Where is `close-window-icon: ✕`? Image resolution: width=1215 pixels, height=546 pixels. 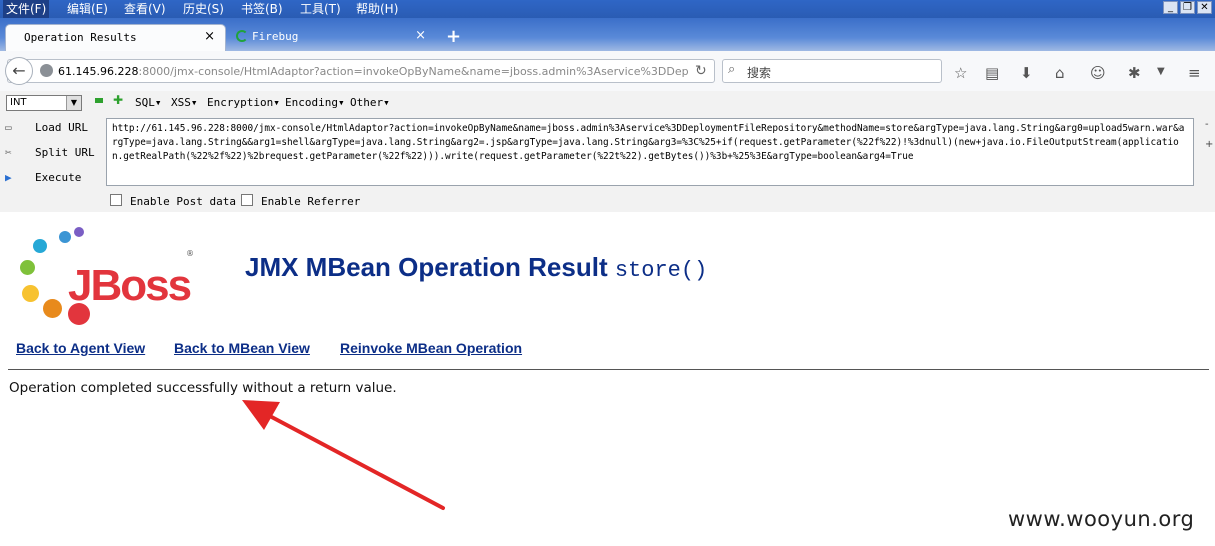
close-window-icon: ✕ is located at coordinates (1204, 7).